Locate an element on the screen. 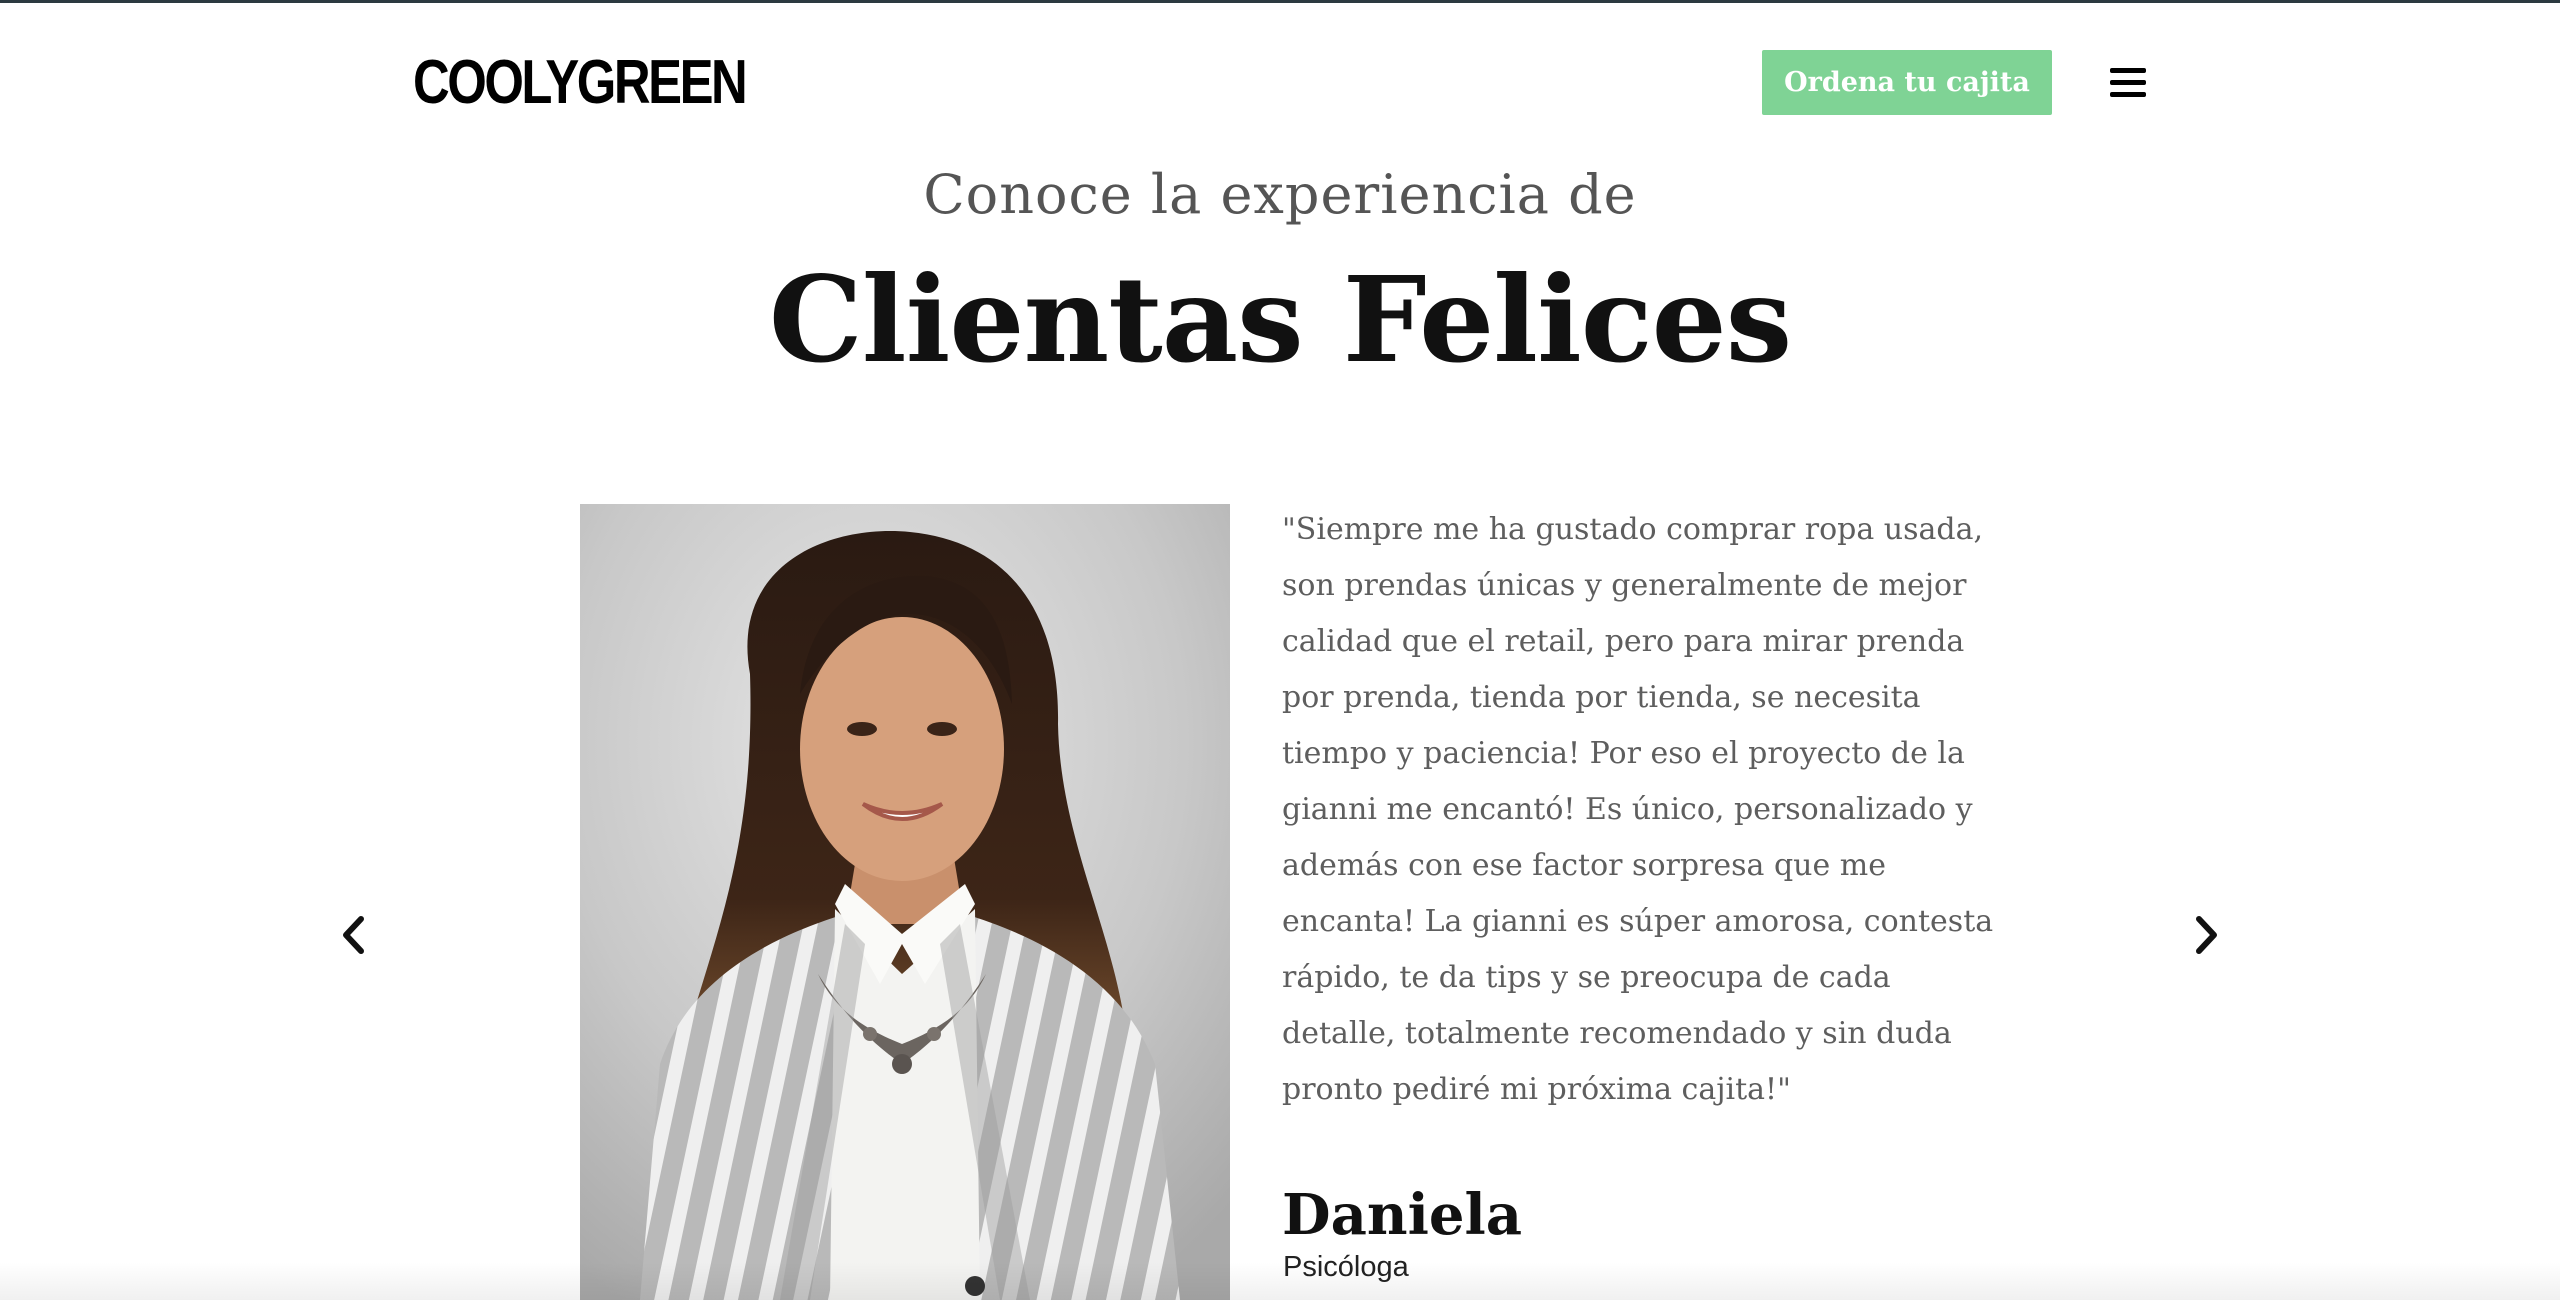  chevron-left-icon is located at coordinates (353, 935).